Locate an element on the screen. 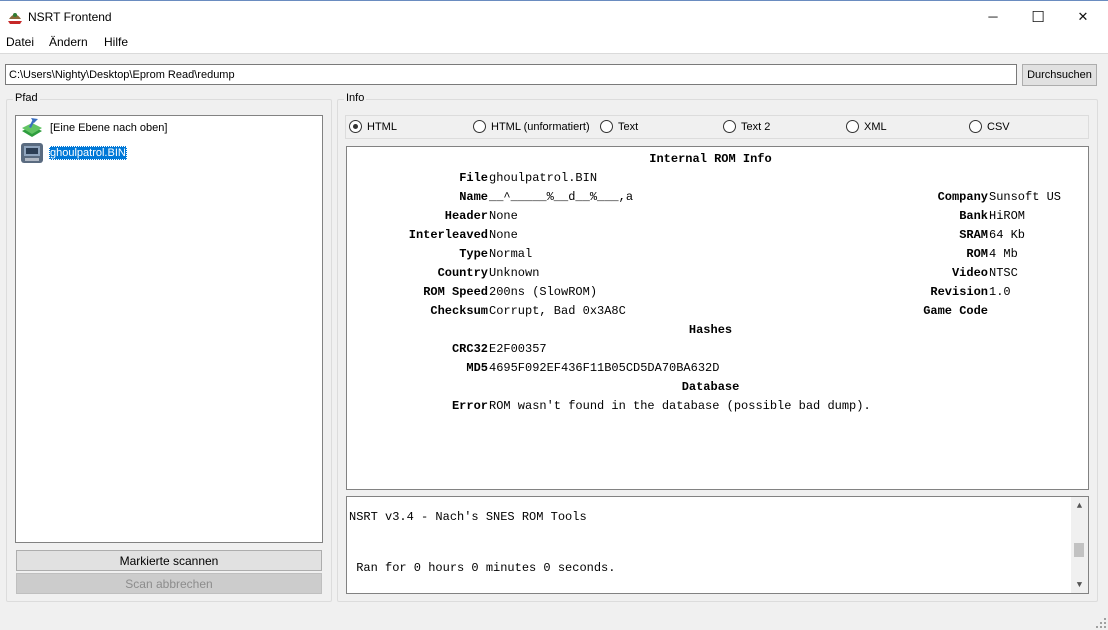  country-value: Unknown is located at coordinates (514, 273).